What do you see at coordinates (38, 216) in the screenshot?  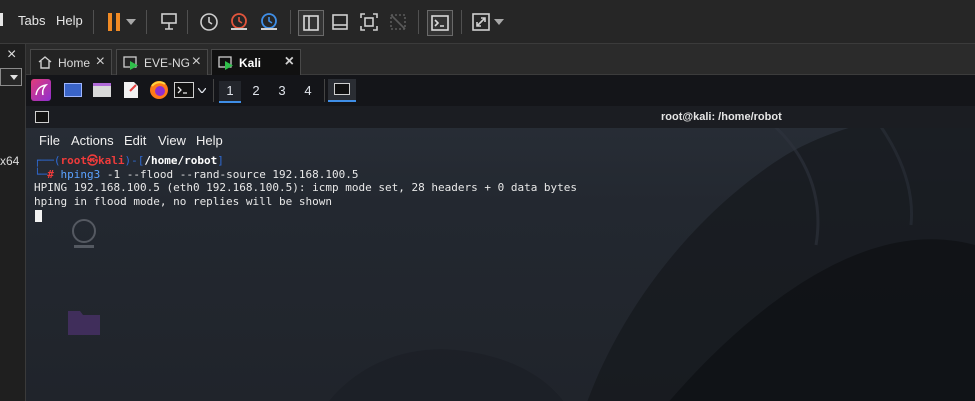 I see `terminal-cursor` at bounding box center [38, 216].